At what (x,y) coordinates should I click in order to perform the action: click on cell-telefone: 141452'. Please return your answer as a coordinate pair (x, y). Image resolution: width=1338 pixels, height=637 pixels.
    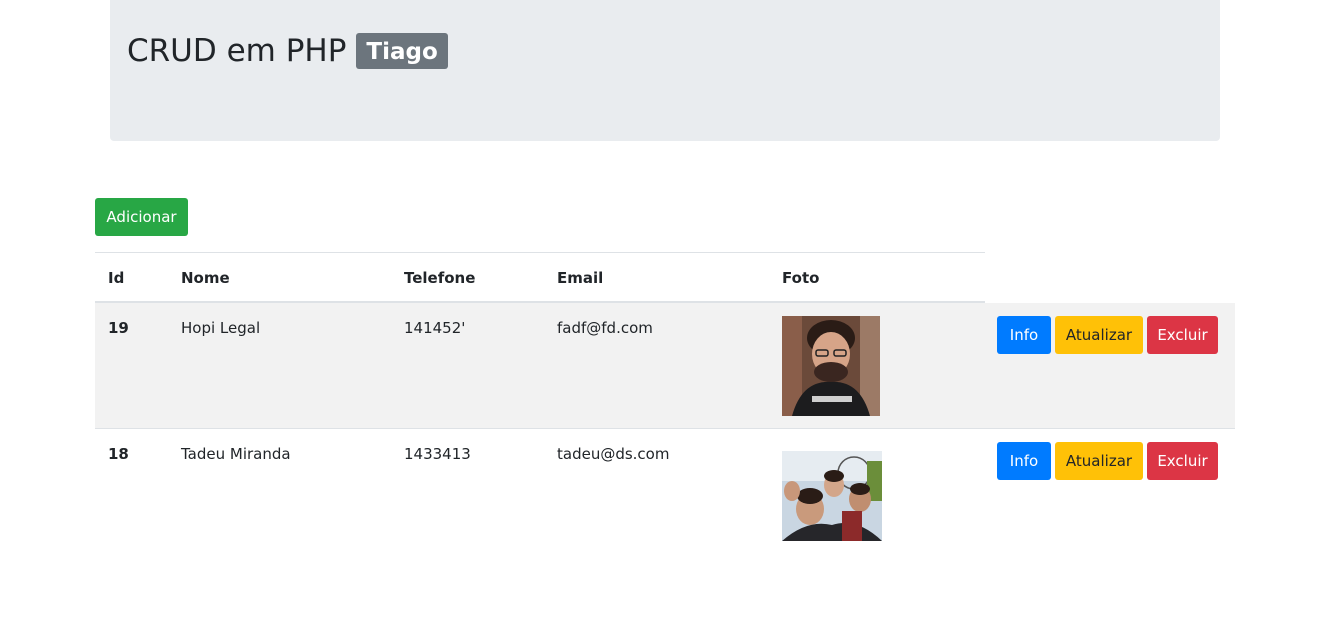
    Looking at the image, I should click on (435, 328).